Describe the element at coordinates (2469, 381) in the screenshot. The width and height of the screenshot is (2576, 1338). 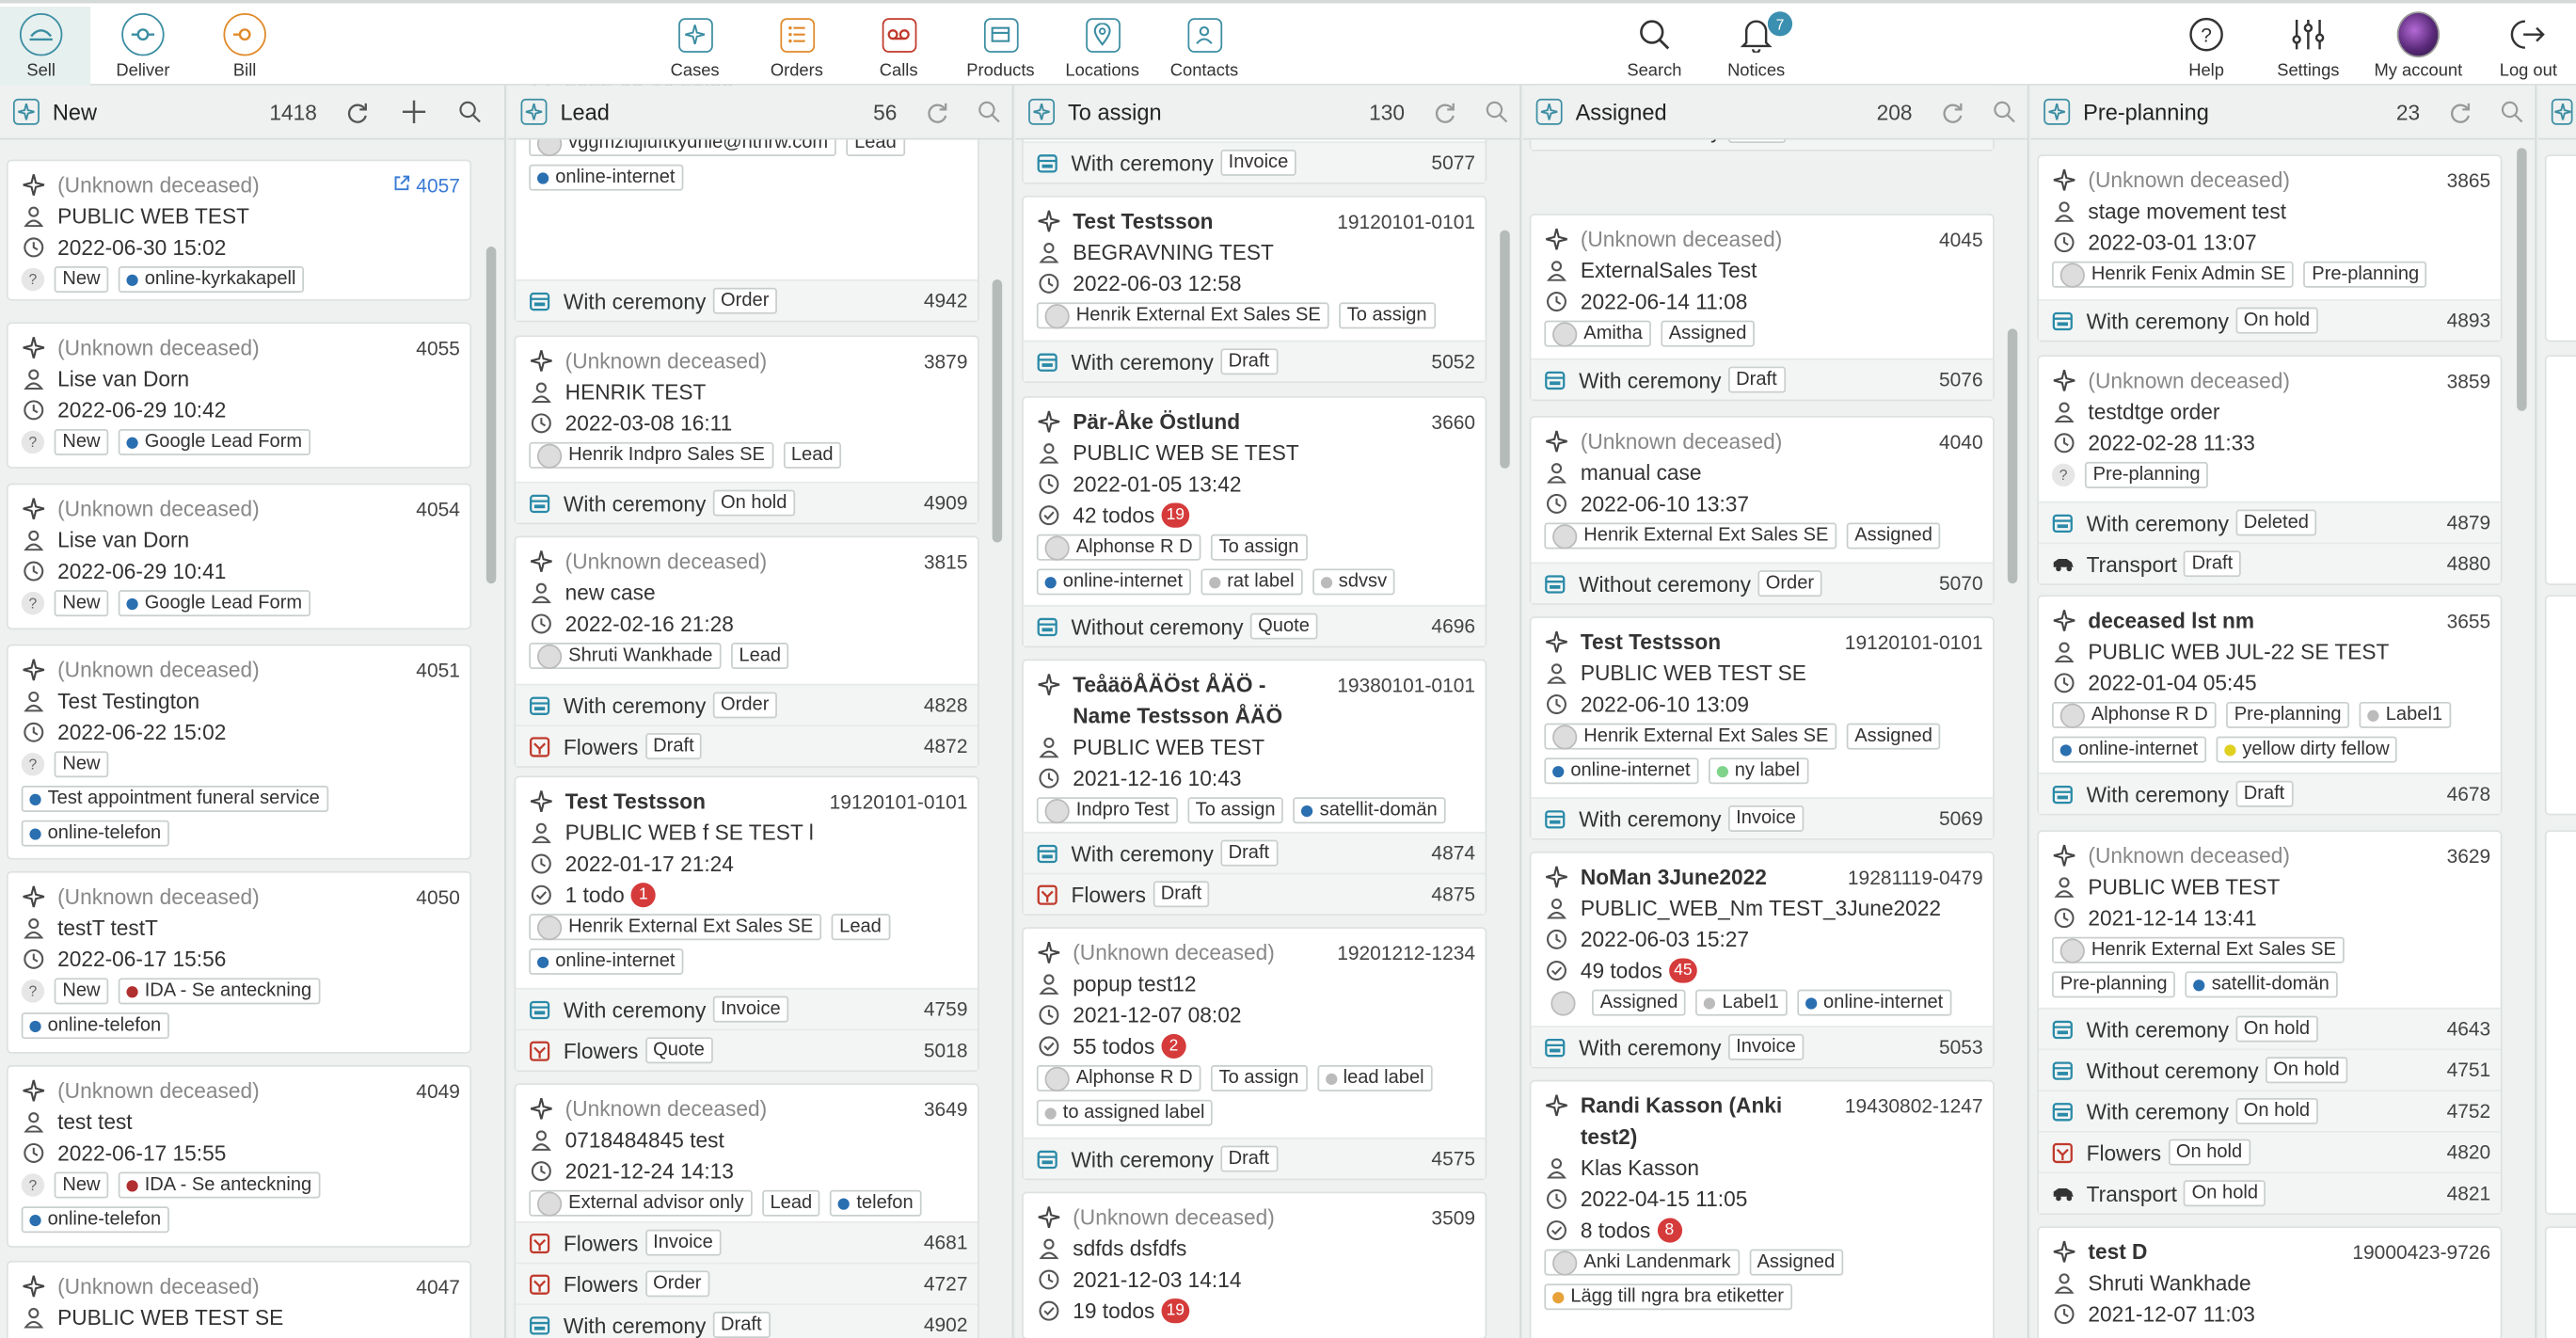
I see `case-id: 3859` at that location.